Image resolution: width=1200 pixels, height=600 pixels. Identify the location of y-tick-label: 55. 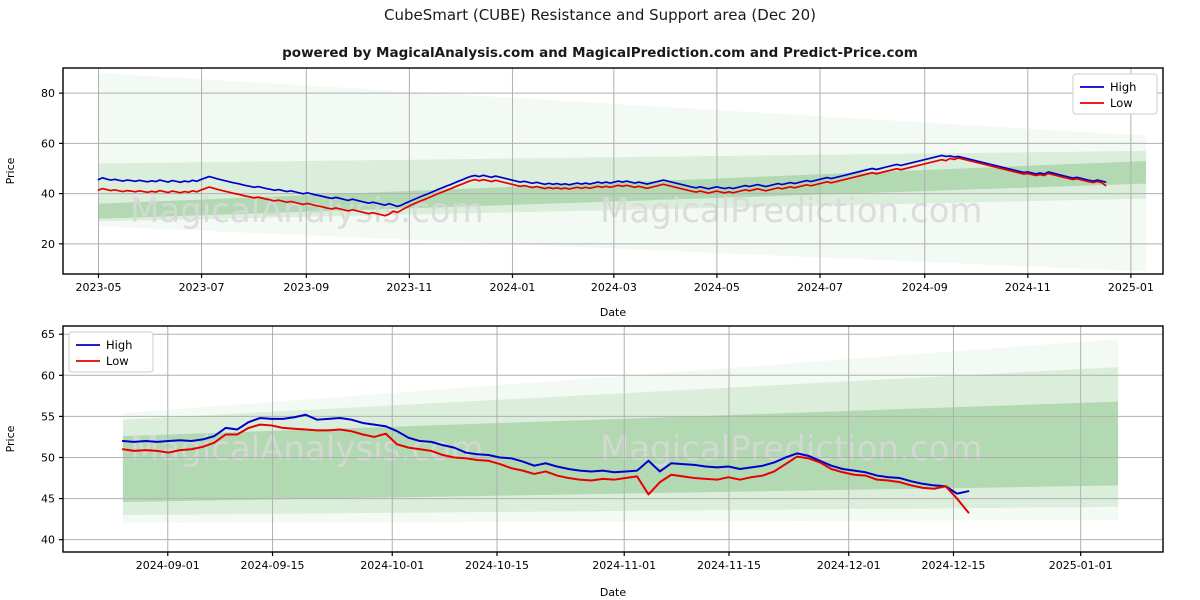
(48, 416).